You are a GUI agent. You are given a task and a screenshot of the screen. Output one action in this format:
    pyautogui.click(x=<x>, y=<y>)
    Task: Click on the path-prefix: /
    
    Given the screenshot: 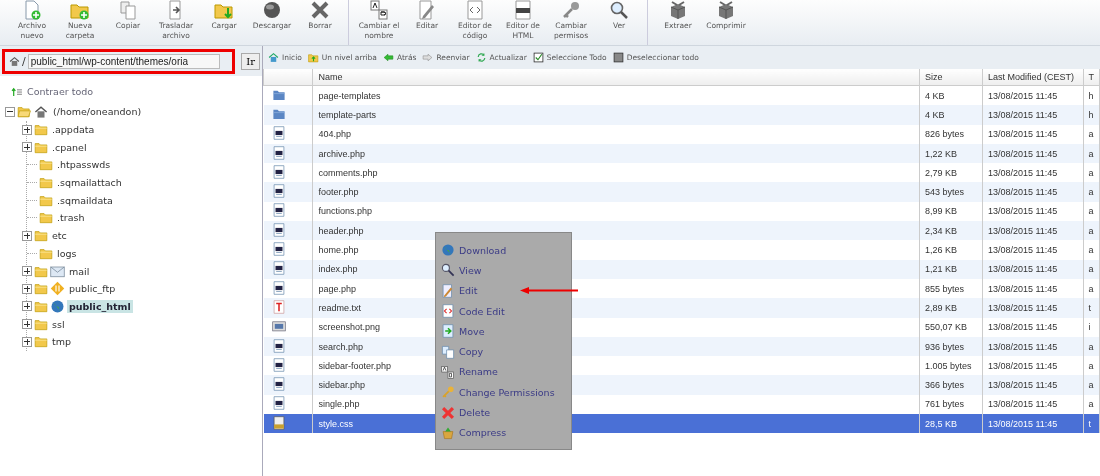 What is the action you would take?
    pyautogui.click(x=24, y=61)
    